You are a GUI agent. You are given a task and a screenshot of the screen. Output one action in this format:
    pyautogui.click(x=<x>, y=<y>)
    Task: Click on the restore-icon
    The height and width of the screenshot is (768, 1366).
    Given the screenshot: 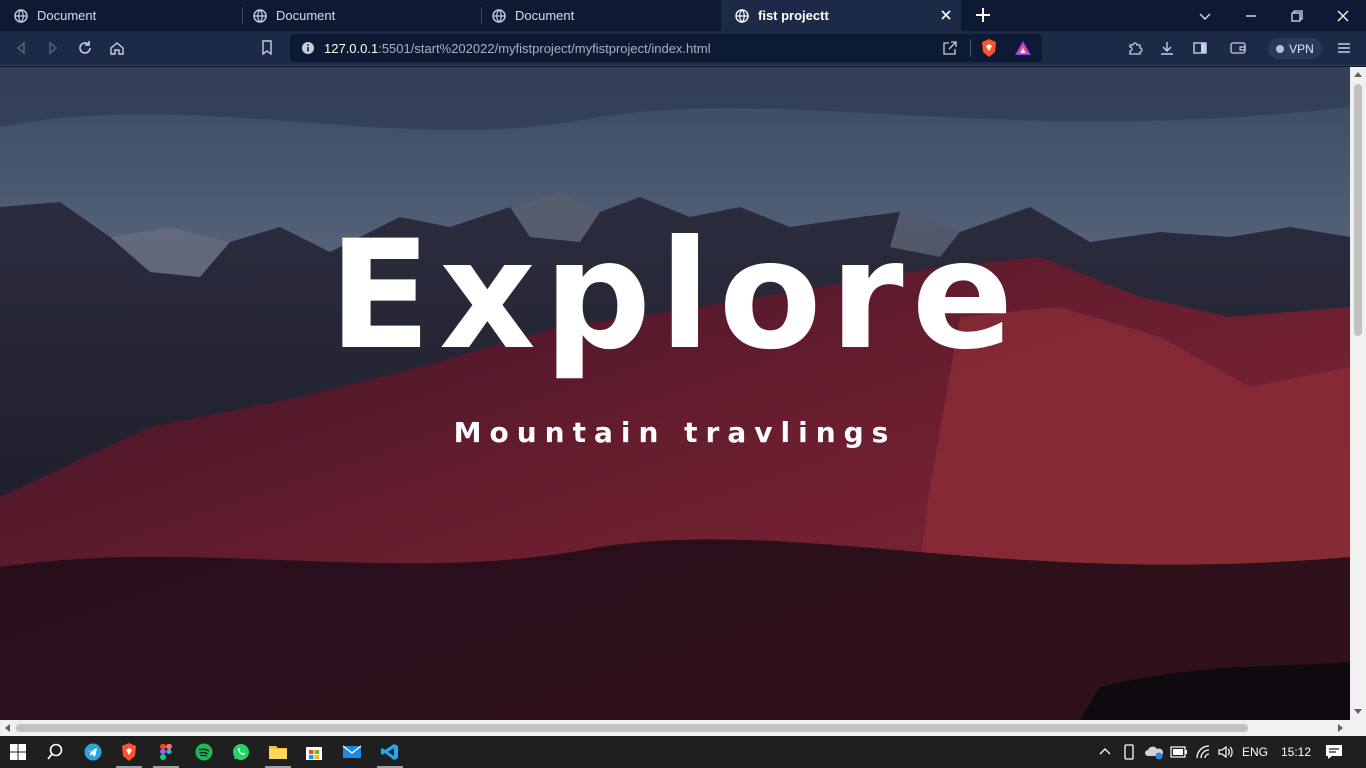 What is the action you would take?
    pyautogui.click(x=1297, y=15)
    